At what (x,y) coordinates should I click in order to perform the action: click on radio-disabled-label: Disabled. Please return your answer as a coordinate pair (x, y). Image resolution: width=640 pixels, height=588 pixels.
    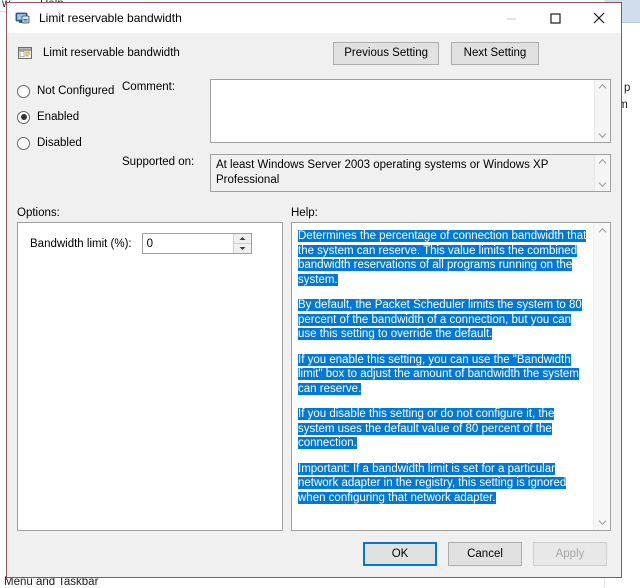
    Looking at the image, I should click on (59, 143).